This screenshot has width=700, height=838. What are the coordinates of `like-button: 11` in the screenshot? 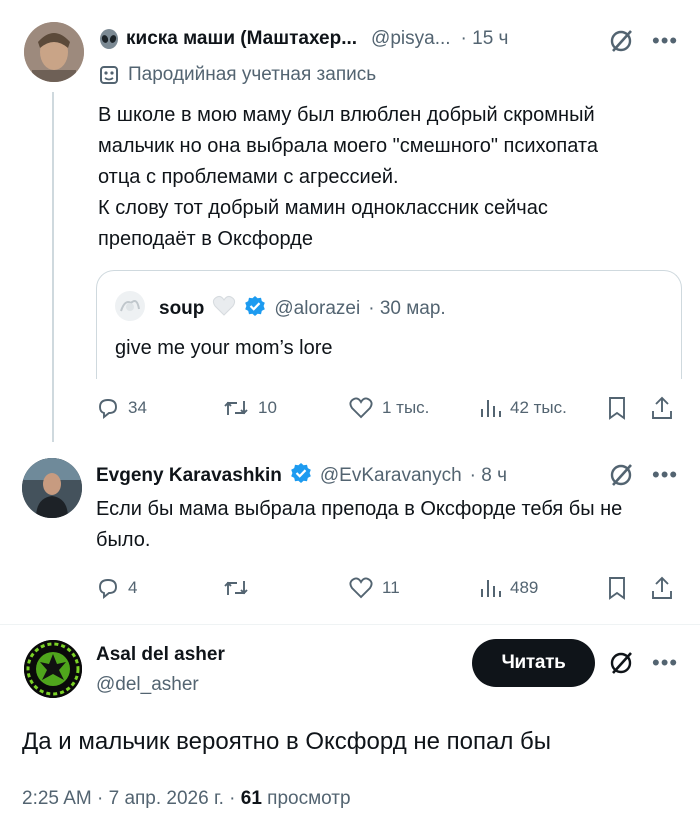 It's located at (374, 588).